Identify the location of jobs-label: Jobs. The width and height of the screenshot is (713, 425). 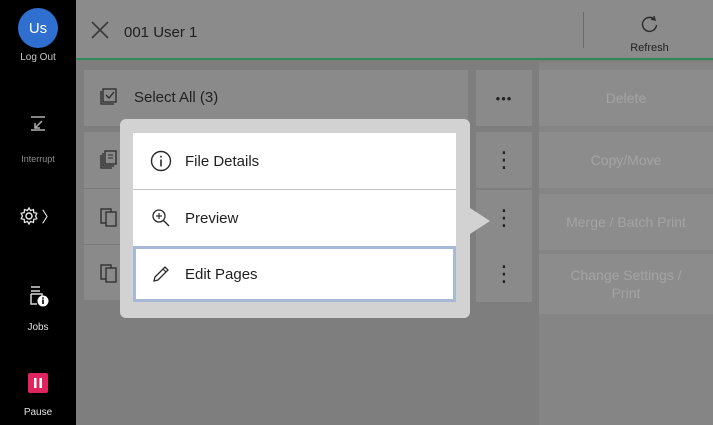
(38, 327).